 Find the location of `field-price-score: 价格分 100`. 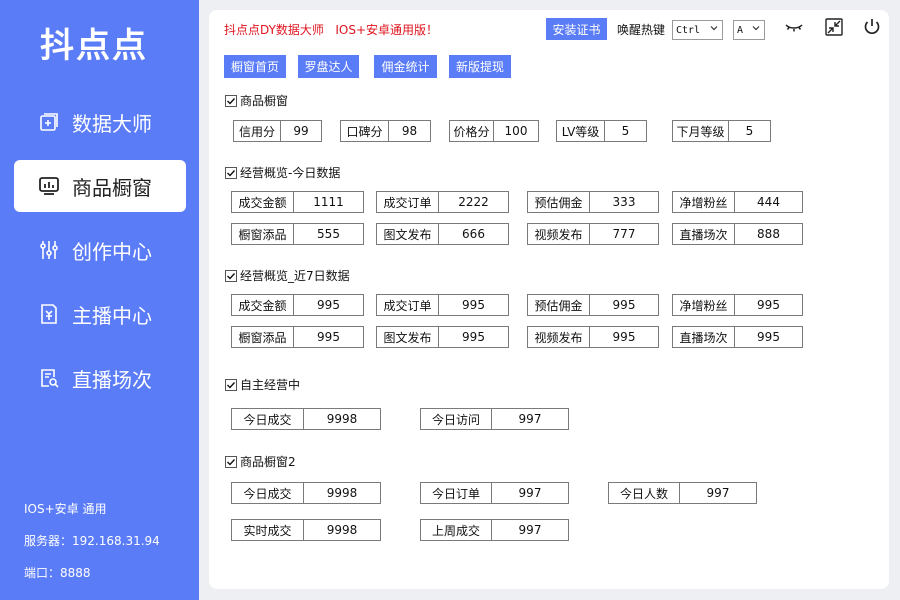

field-price-score: 价格分 100 is located at coordinates (494, 131).